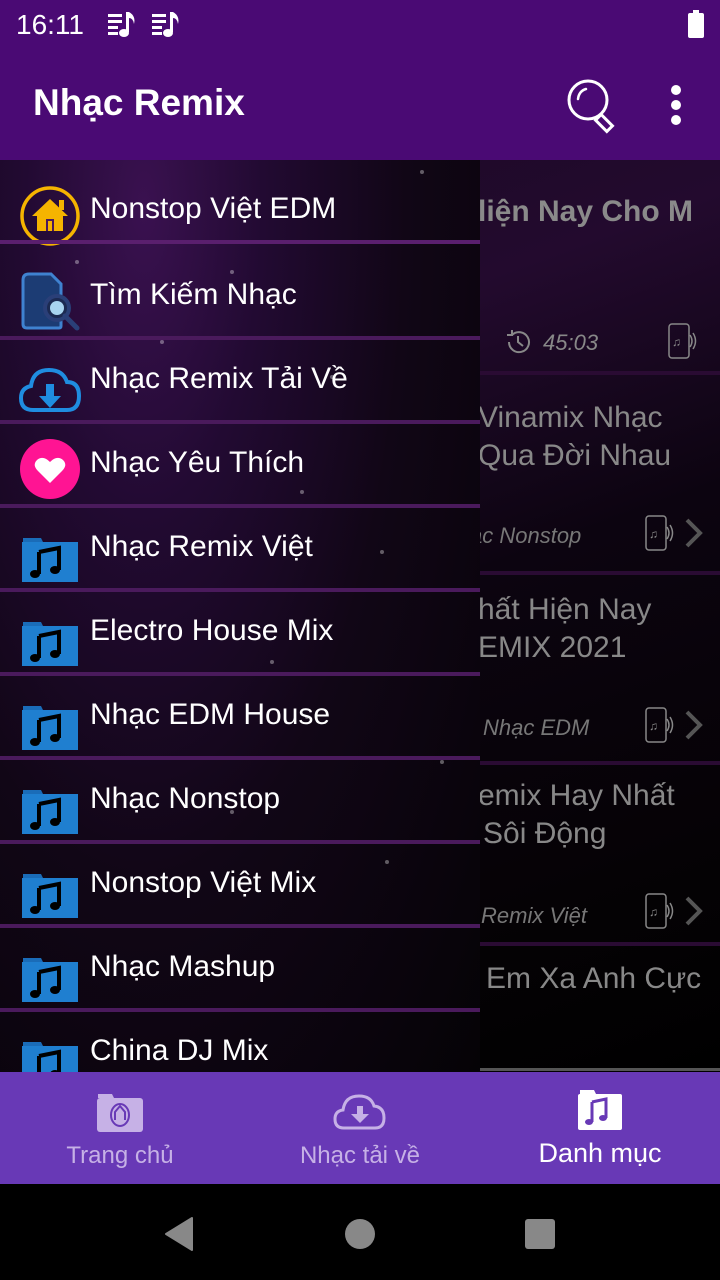 Image resolution: width=720 pixels, height=1280 pixels. I want to click on search-button, so click(592, 105).